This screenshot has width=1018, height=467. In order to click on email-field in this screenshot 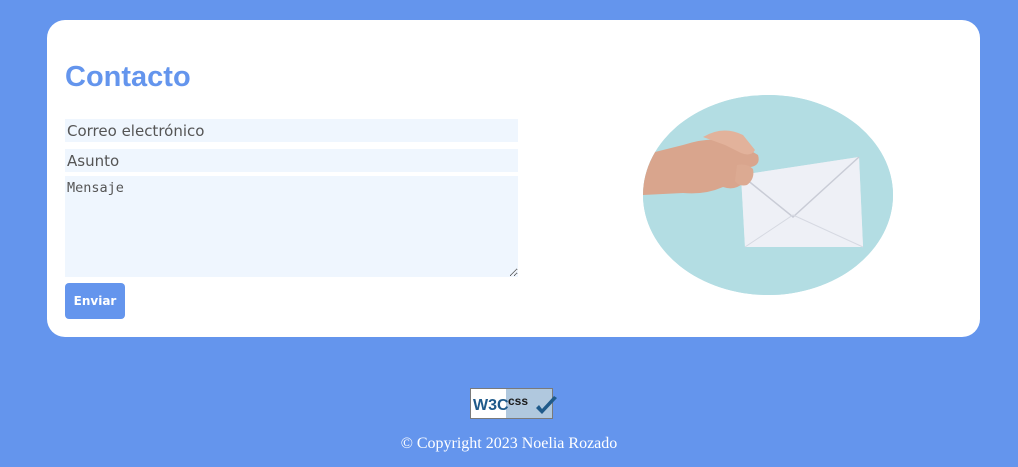, I will do `click(291, 130)`.